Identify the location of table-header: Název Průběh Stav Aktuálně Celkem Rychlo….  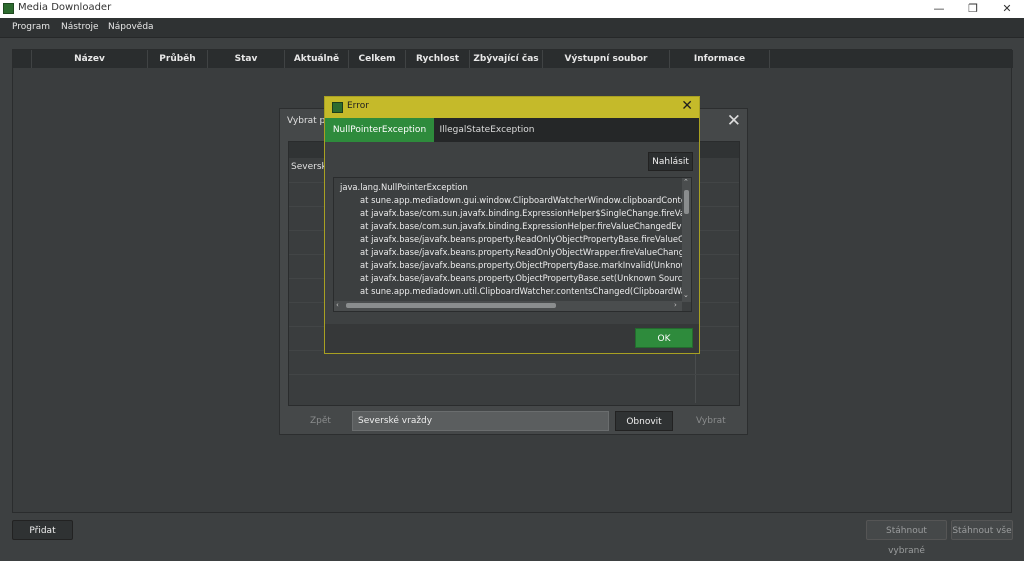
(513, 59).